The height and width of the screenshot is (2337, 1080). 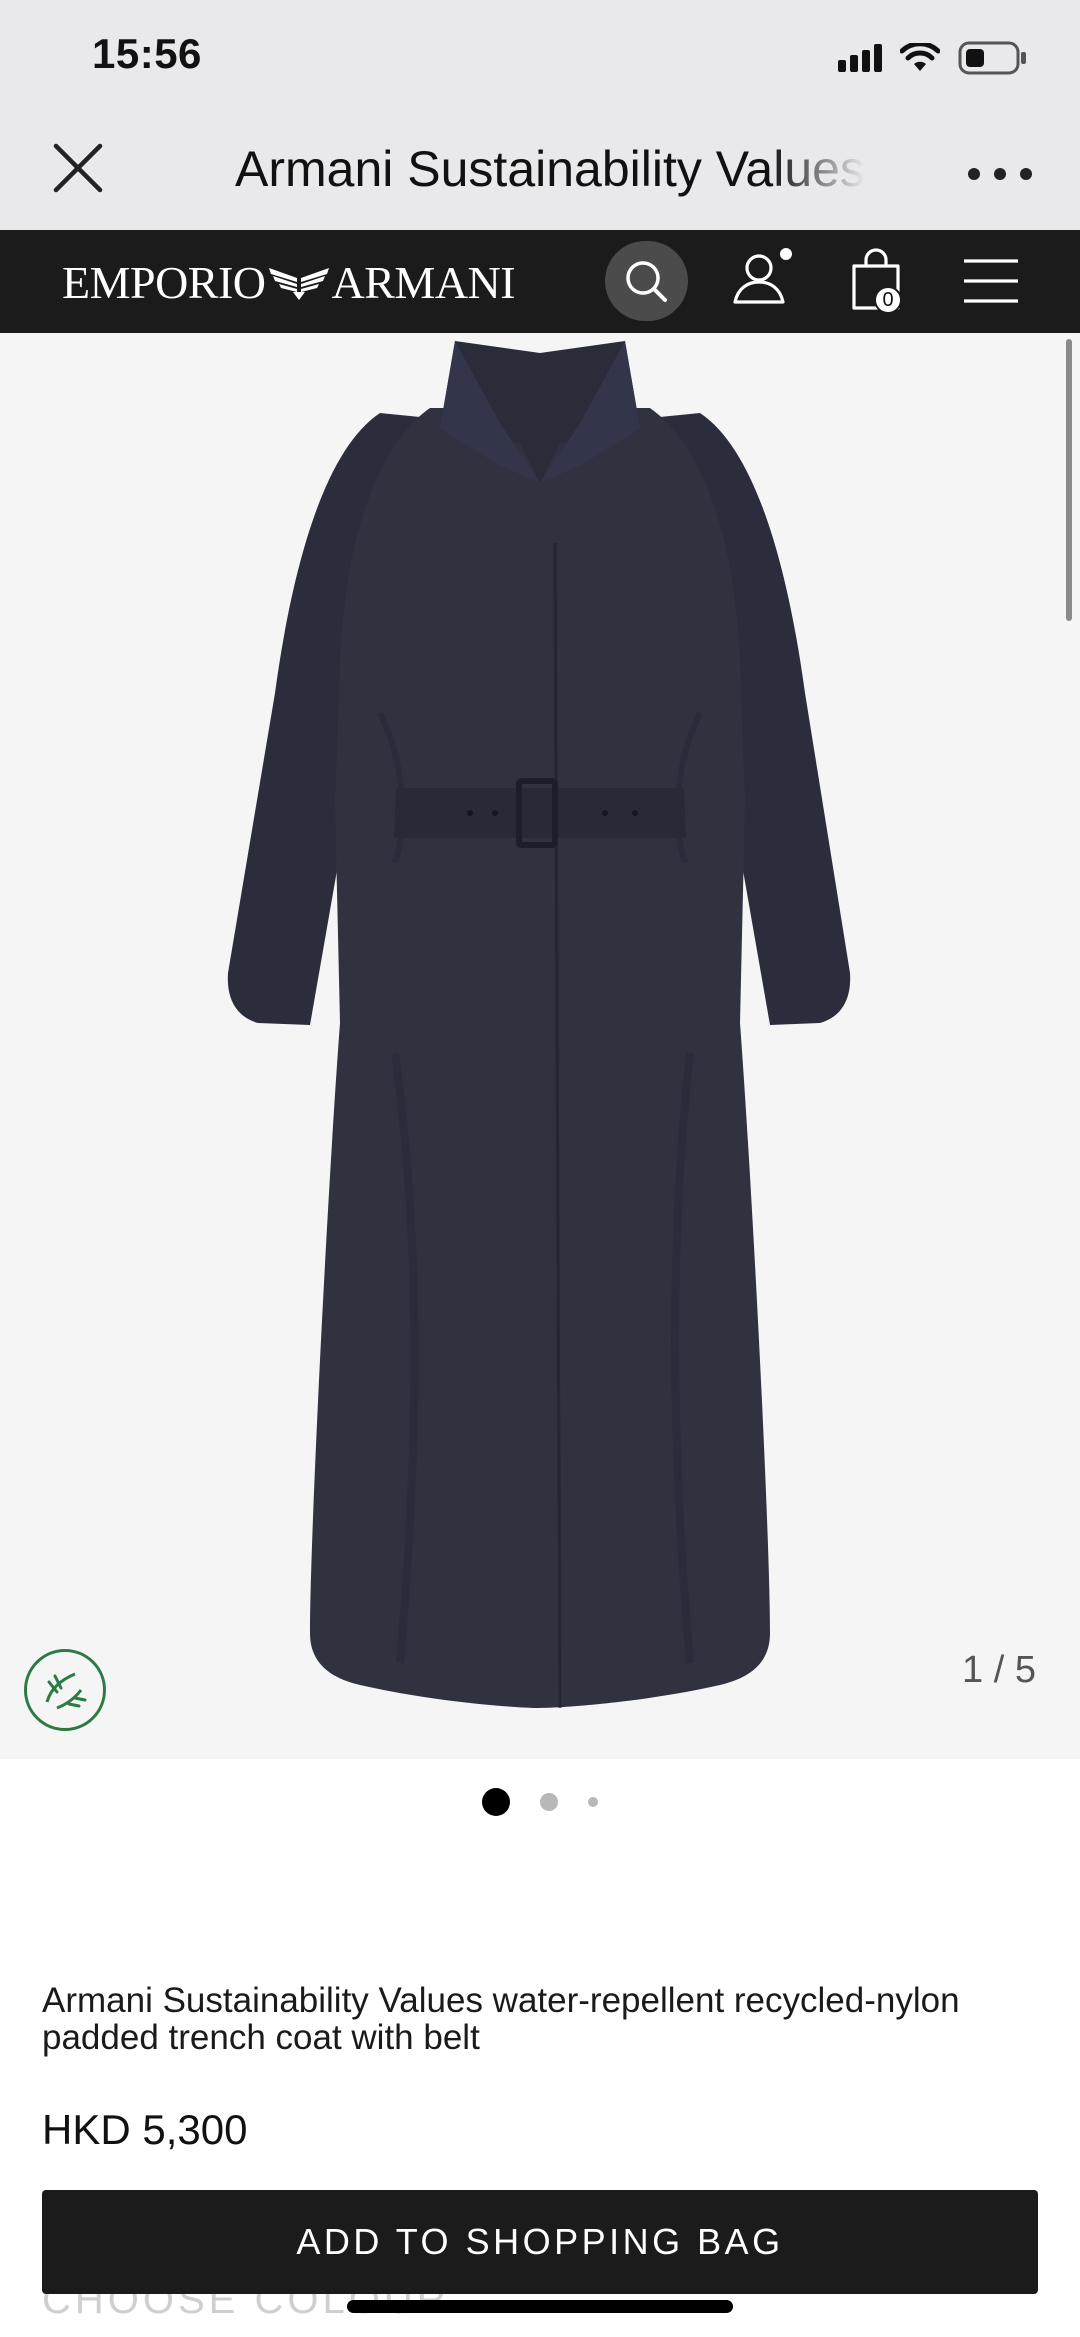 I want to click on menu-button, so click(x=990, y=280).